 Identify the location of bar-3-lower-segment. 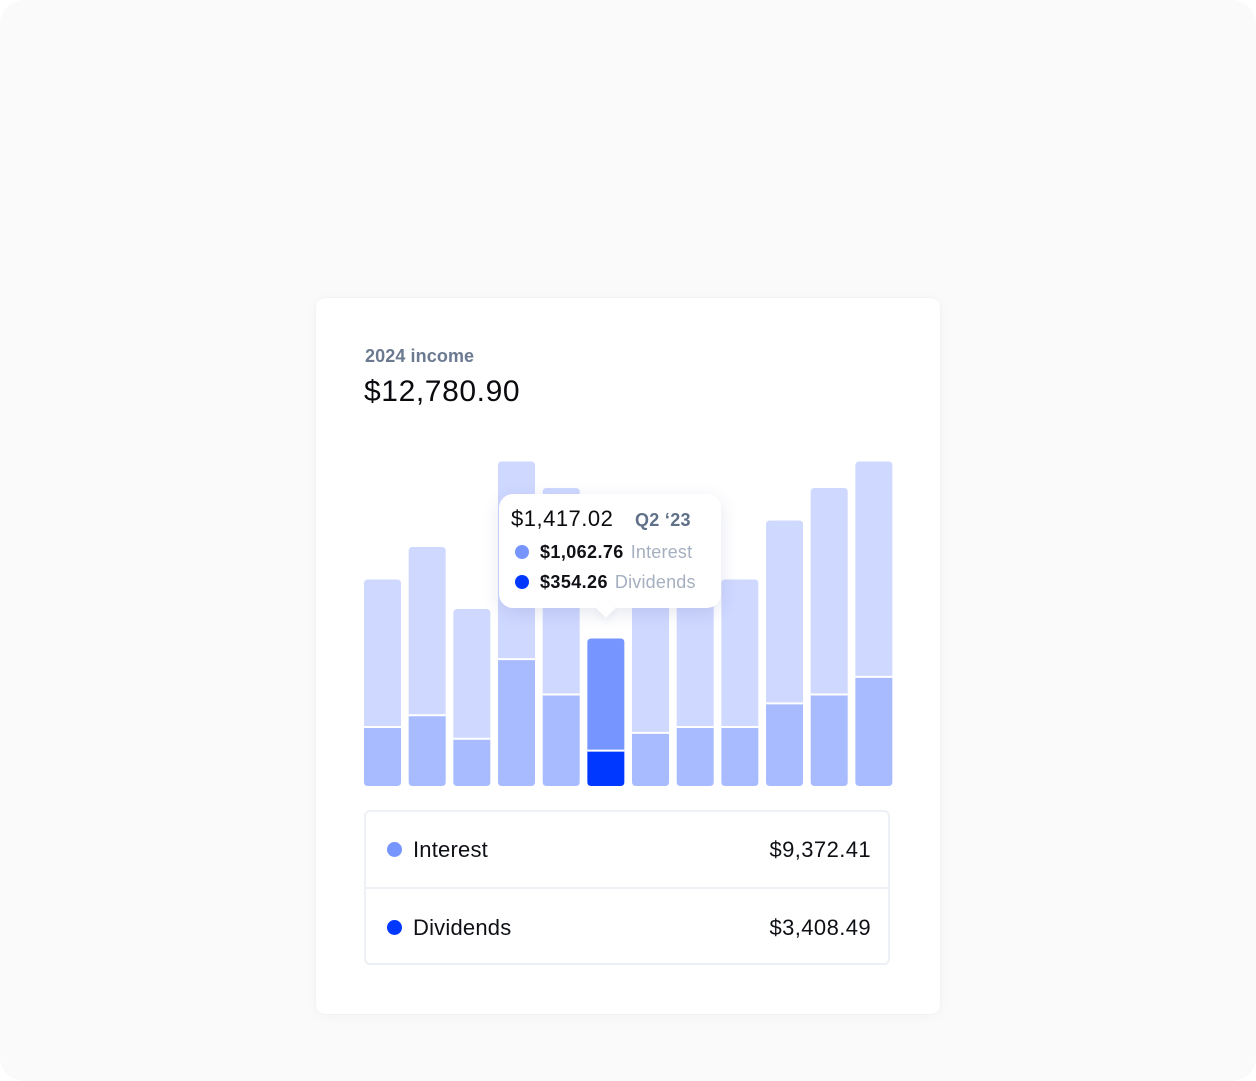
(472, 762).